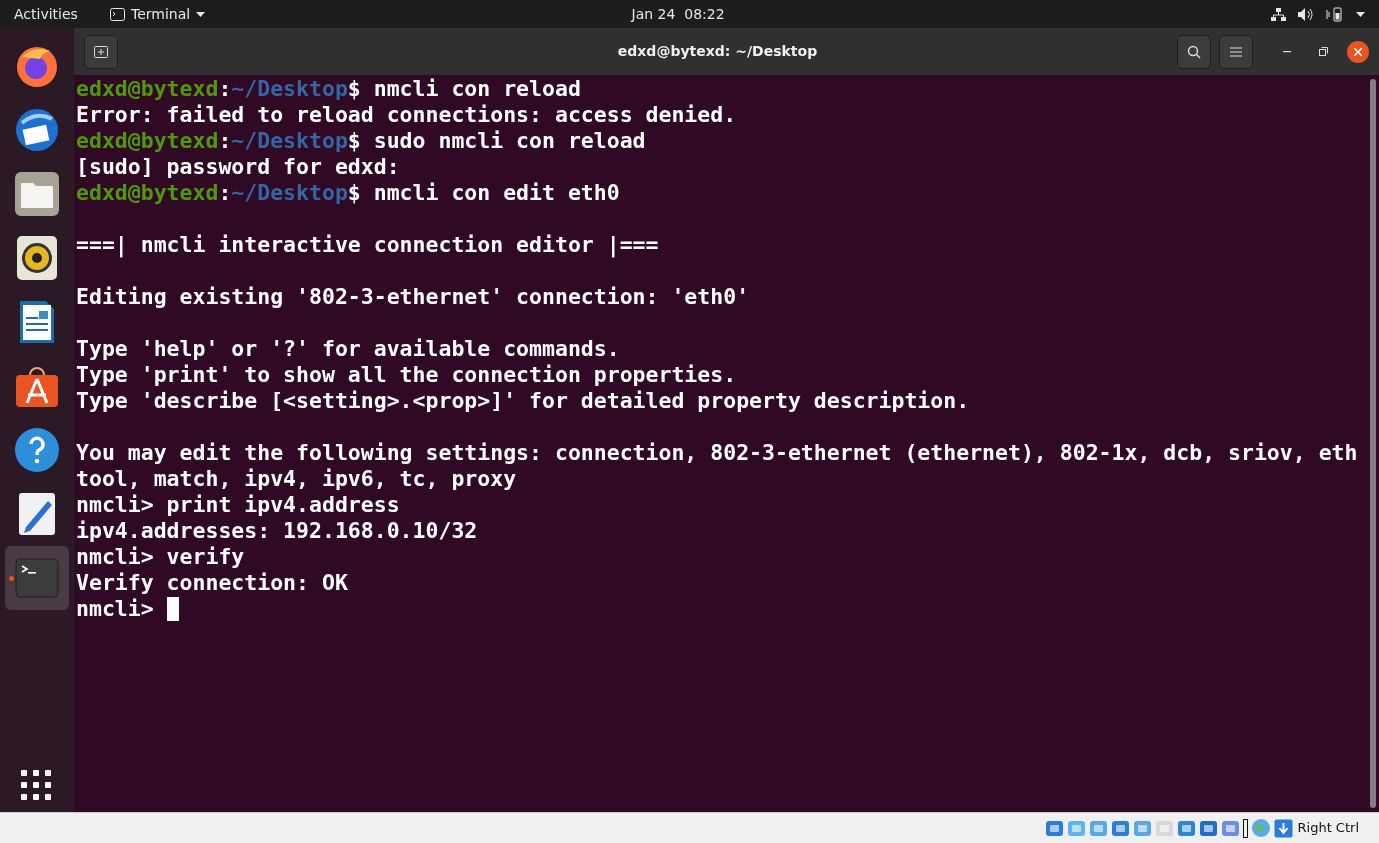  What do you see at coordinates (115, 609) in the screenshot?
I see `terminal-line: nmcli>` at bounding box center [115, 609].